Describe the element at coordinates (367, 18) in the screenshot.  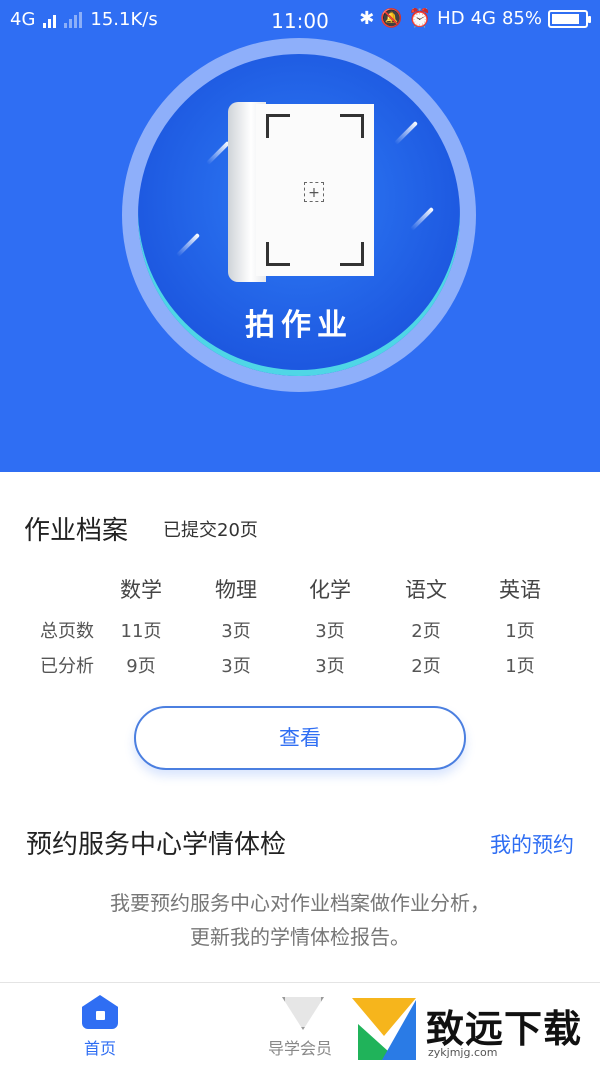
I see `bluetooth-icon: ✱` at that location.